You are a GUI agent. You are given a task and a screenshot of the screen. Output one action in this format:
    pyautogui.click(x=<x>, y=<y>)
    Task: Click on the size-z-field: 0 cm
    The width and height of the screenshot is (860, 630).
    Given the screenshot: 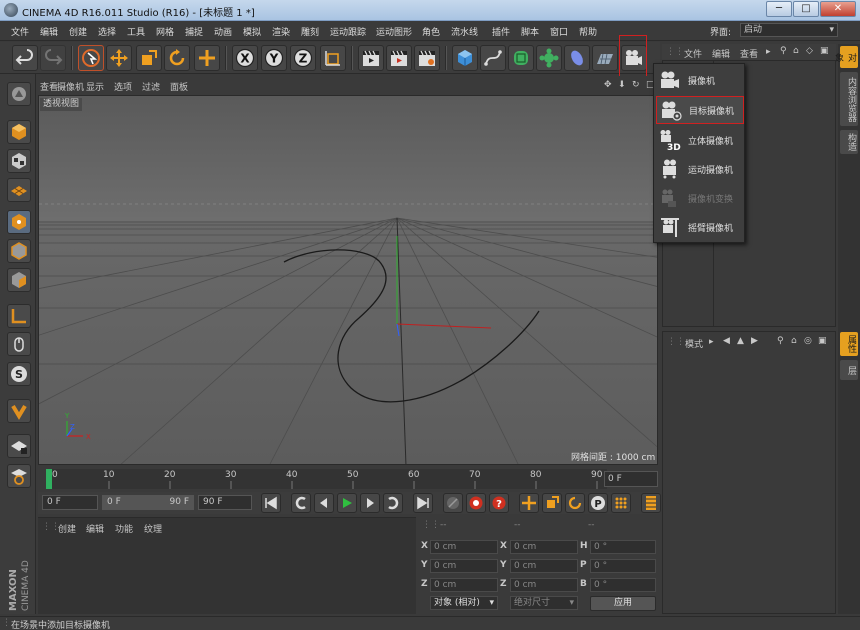 What is the action you would take?
    pyautogui.click(x=544, y=585)
    